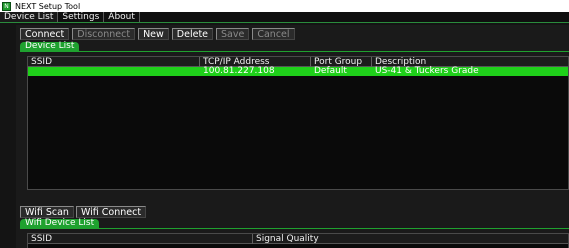 The image size is (569, 248). What do you see at coordinates (411, 239) in the screenshot?
I see `column-header-signal-quality: Signal Quality` at bounding box center [411, 239].